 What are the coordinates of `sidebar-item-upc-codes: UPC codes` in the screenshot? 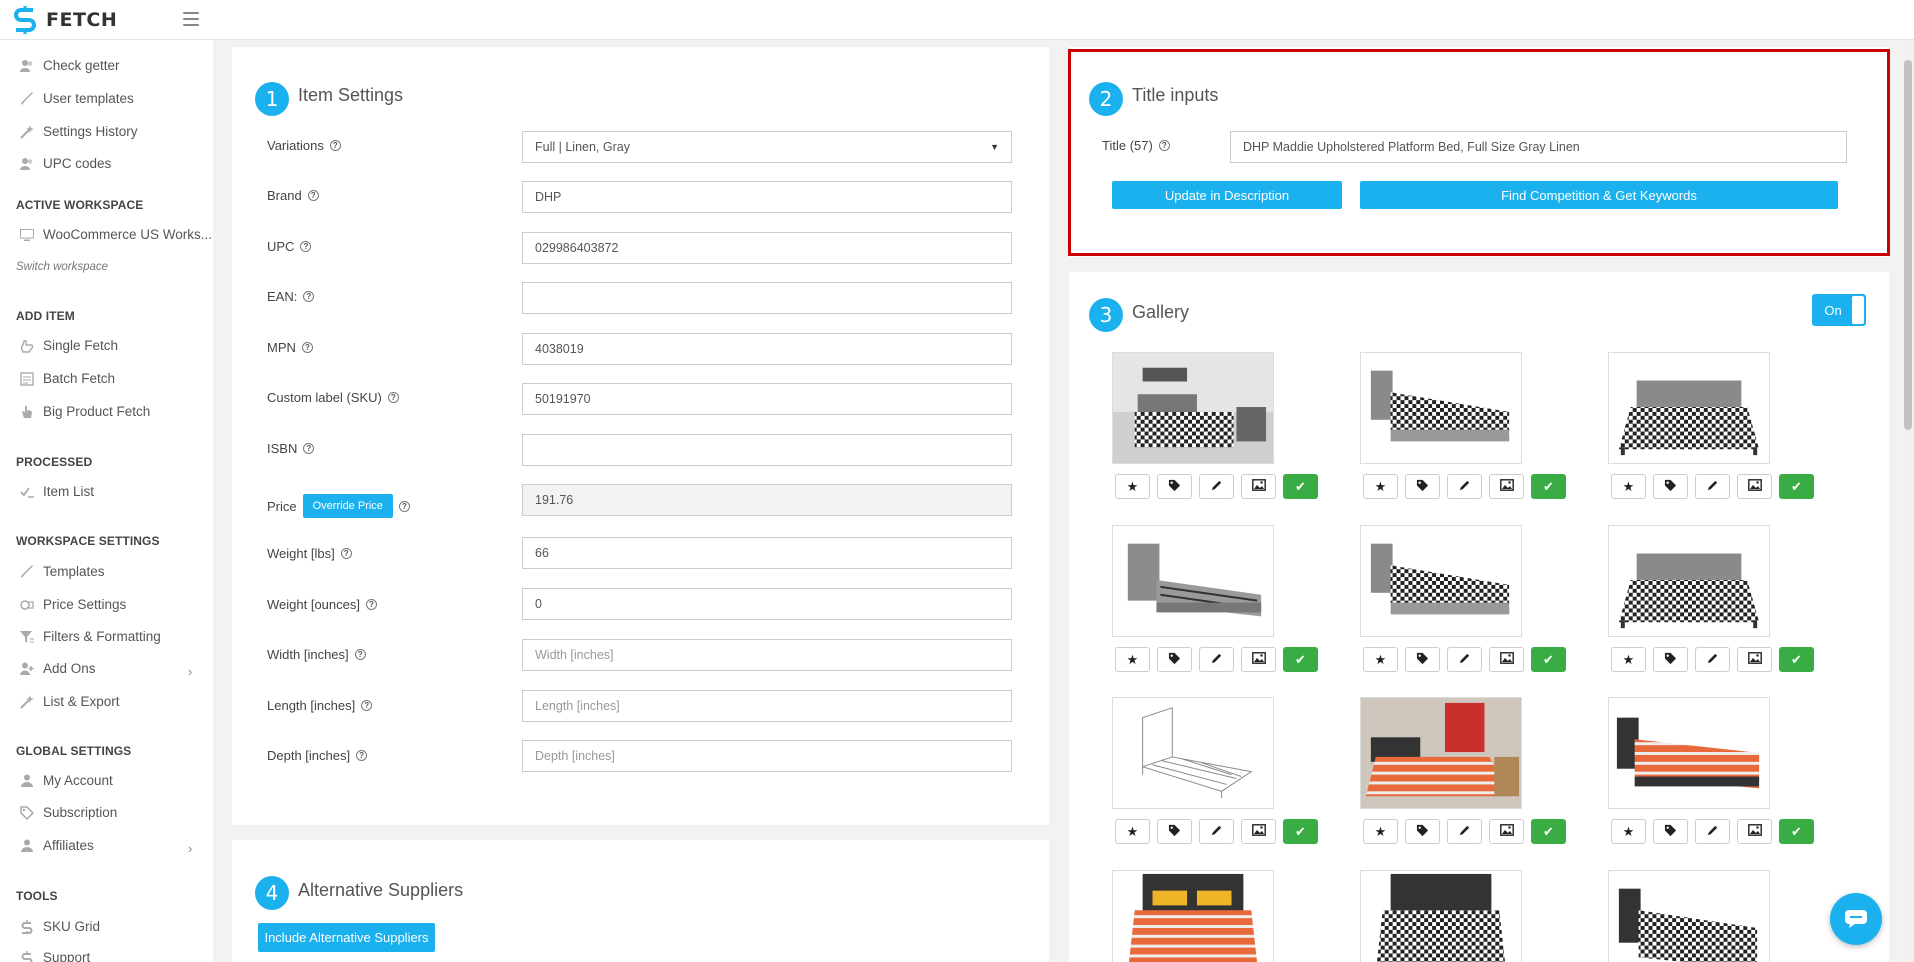 It's located at (65, 163).